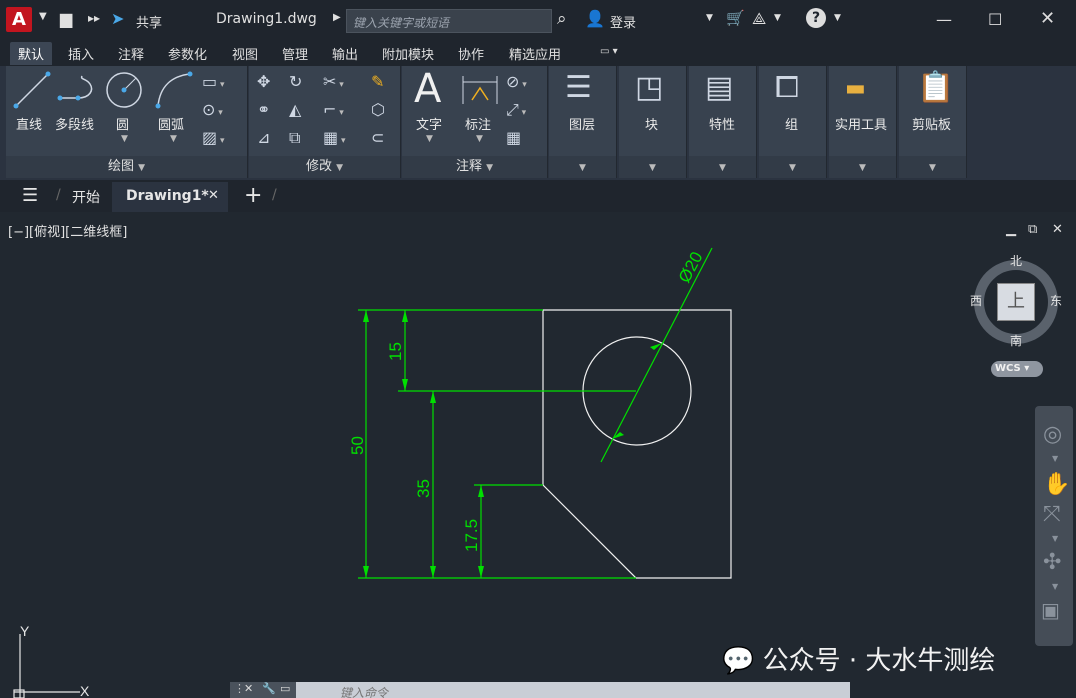 The image size is (1076, 698). Describe the element at coordinates (29, 123) in the screenshot. I see `line-button: 直线` at that location.